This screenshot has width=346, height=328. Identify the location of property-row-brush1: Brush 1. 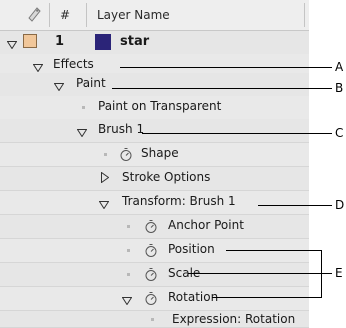
(154, 131).